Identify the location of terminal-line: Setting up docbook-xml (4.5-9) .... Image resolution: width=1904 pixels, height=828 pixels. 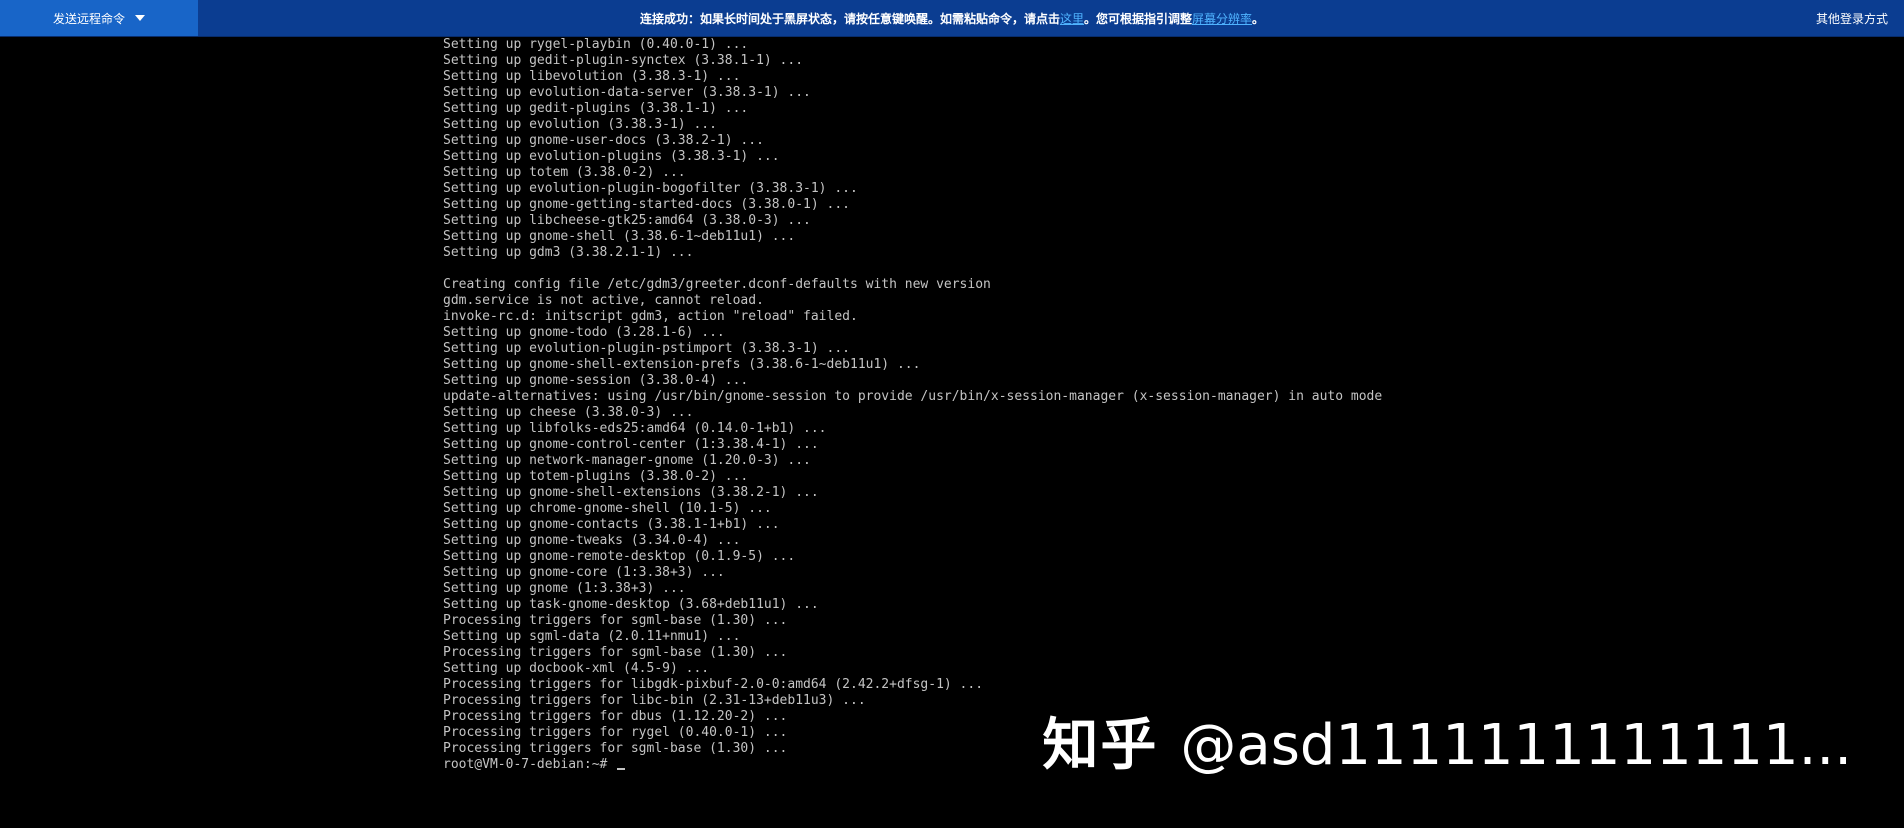
(576, 668).